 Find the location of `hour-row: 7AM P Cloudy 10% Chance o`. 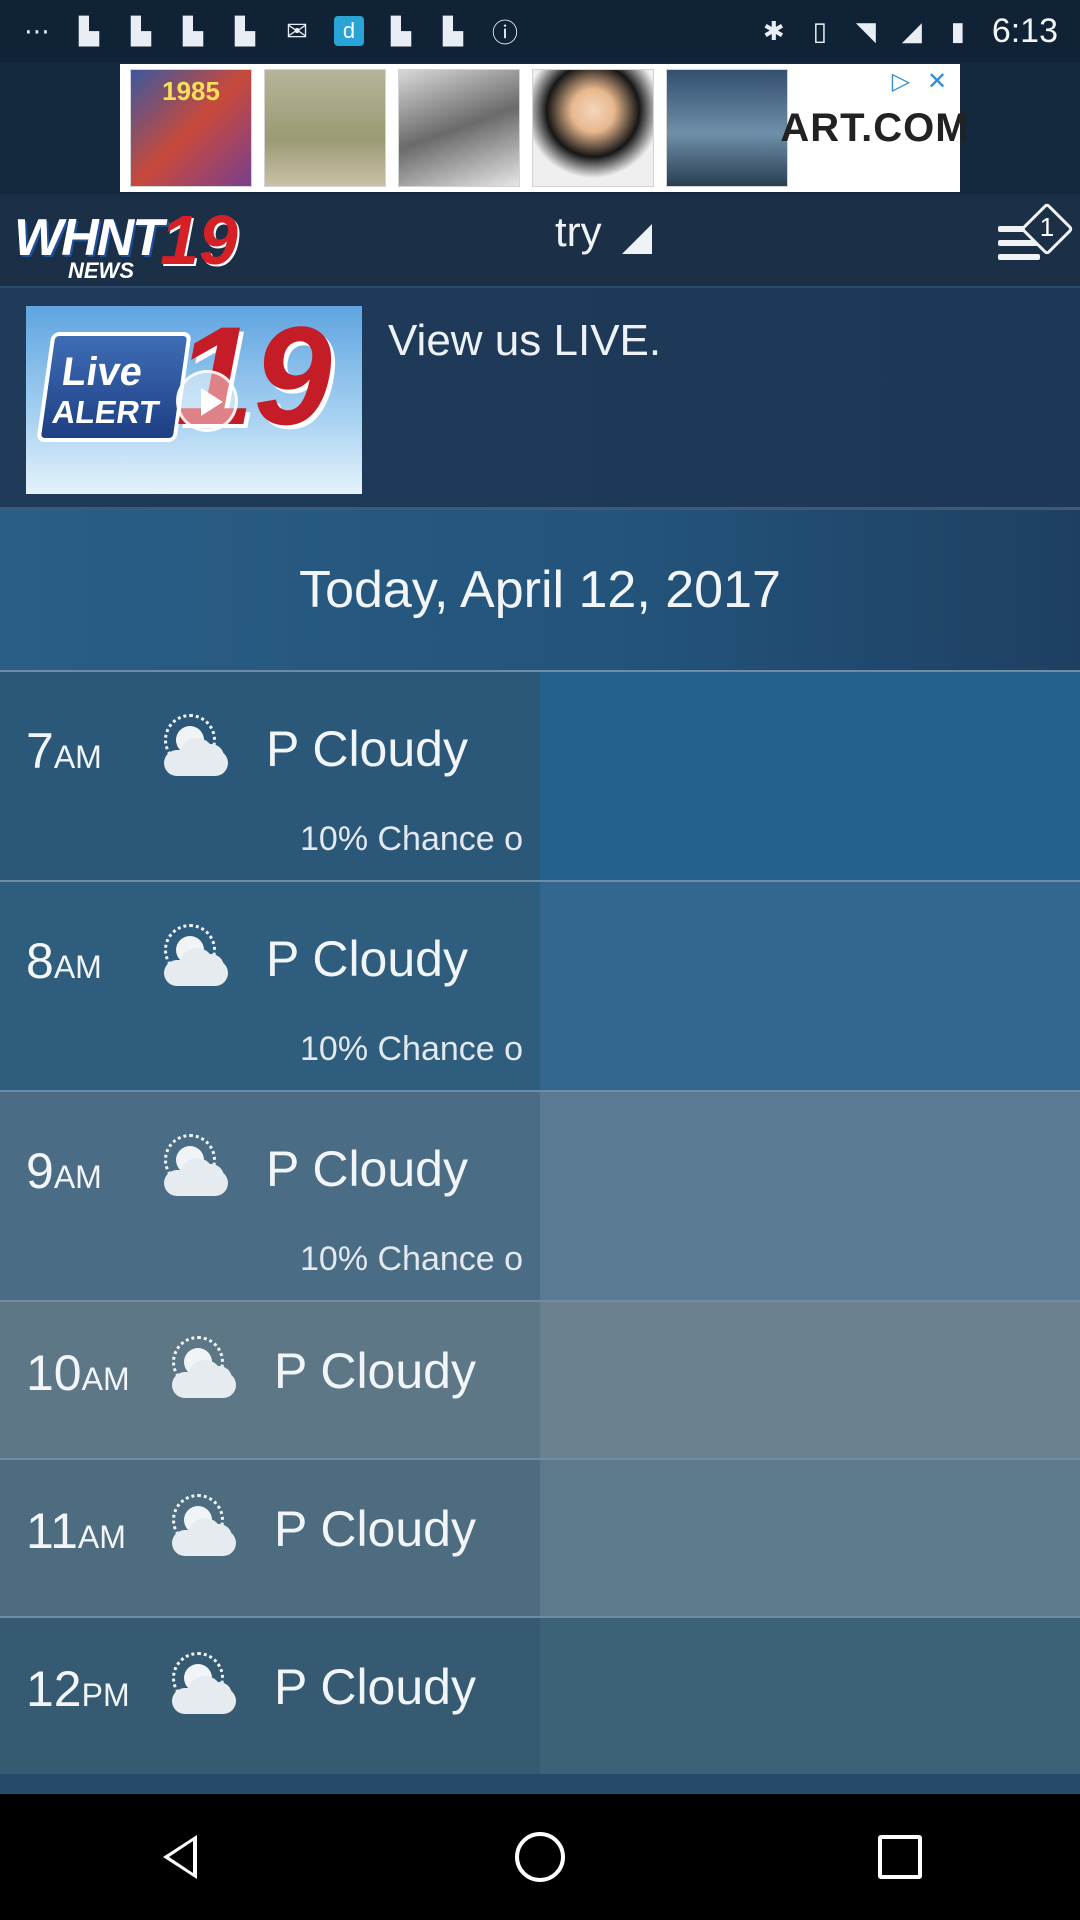

hour-row: 7AM P Cloudy 10% Chance o is located at coordinates (540, 775).